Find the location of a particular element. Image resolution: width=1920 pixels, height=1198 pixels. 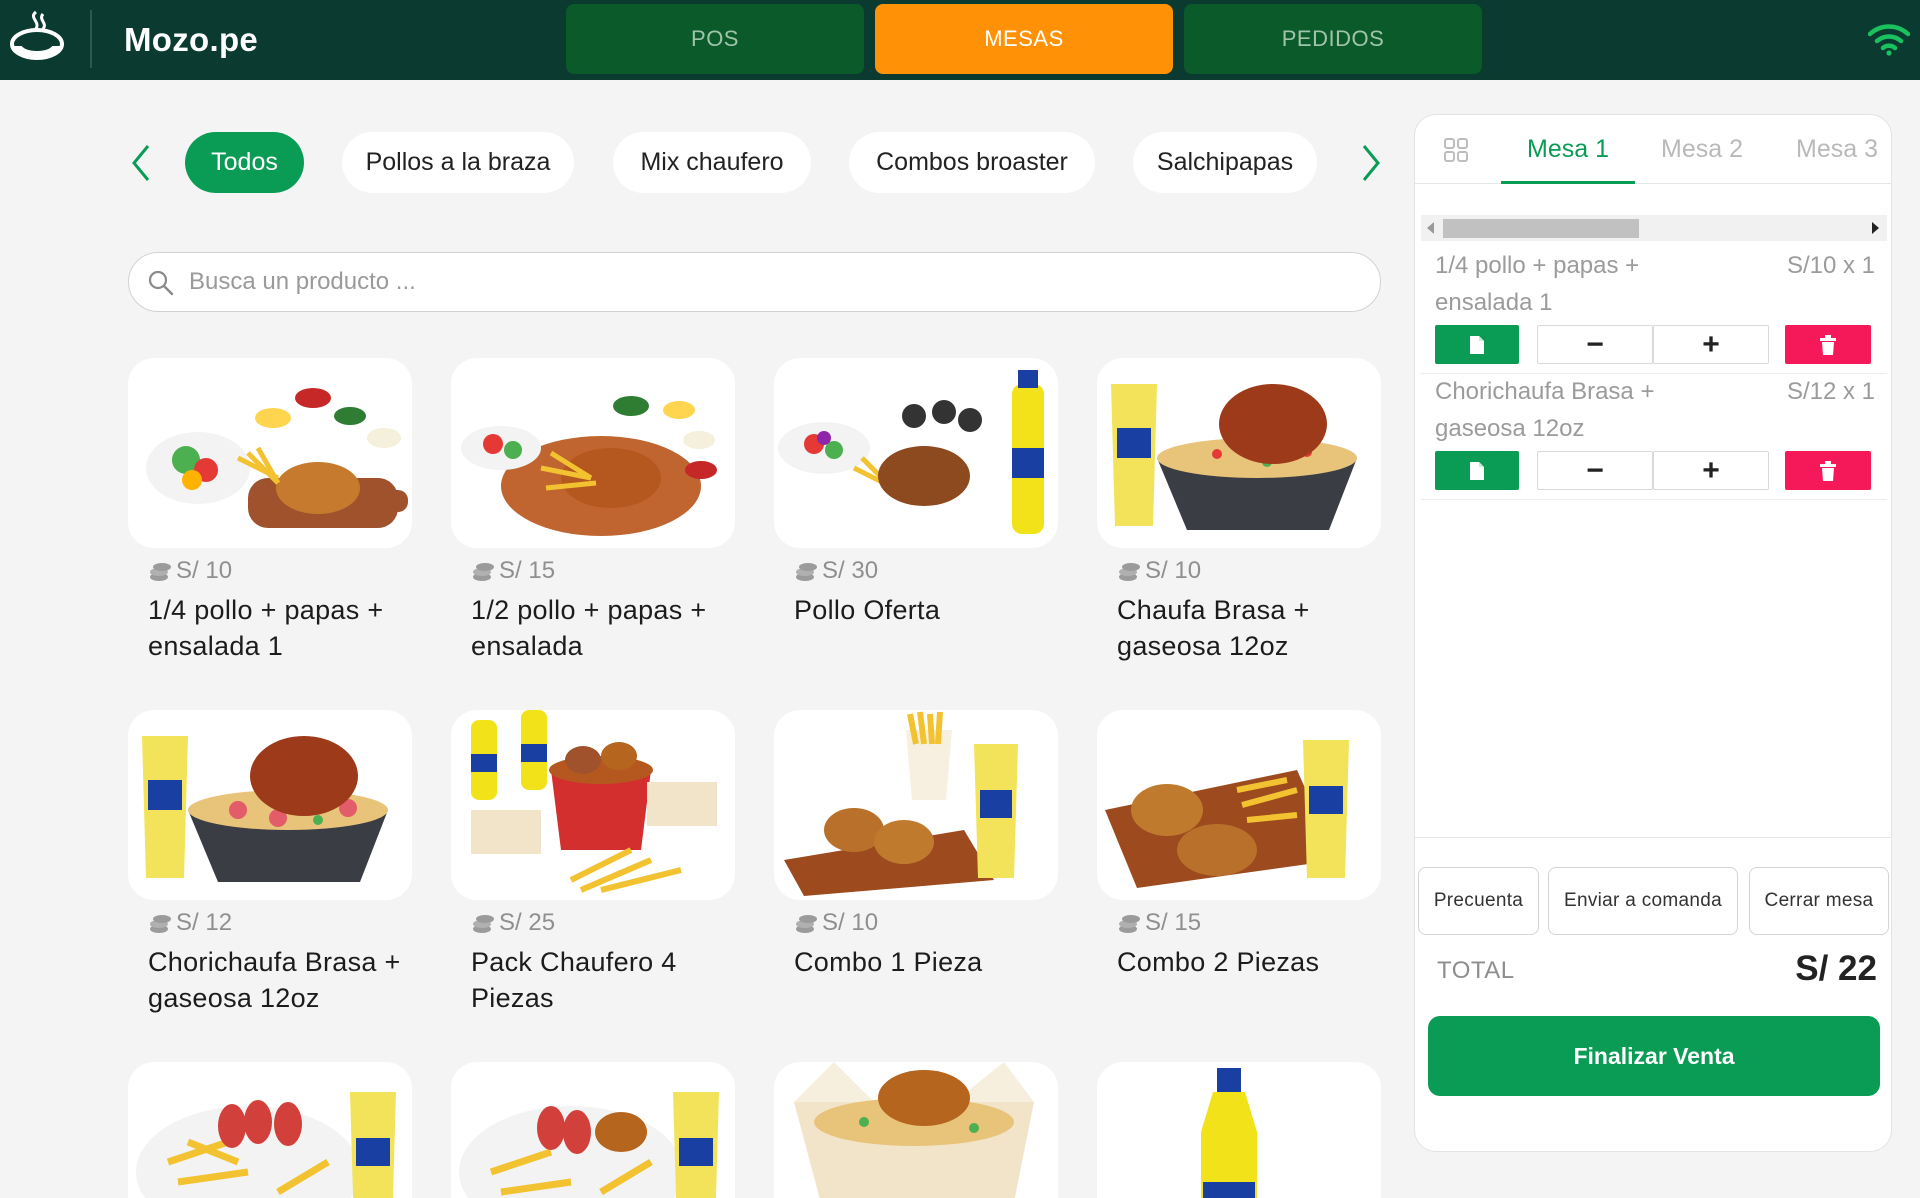

product-card: S/ 30 Pollo Oferta is located at coordinates (916, 493).